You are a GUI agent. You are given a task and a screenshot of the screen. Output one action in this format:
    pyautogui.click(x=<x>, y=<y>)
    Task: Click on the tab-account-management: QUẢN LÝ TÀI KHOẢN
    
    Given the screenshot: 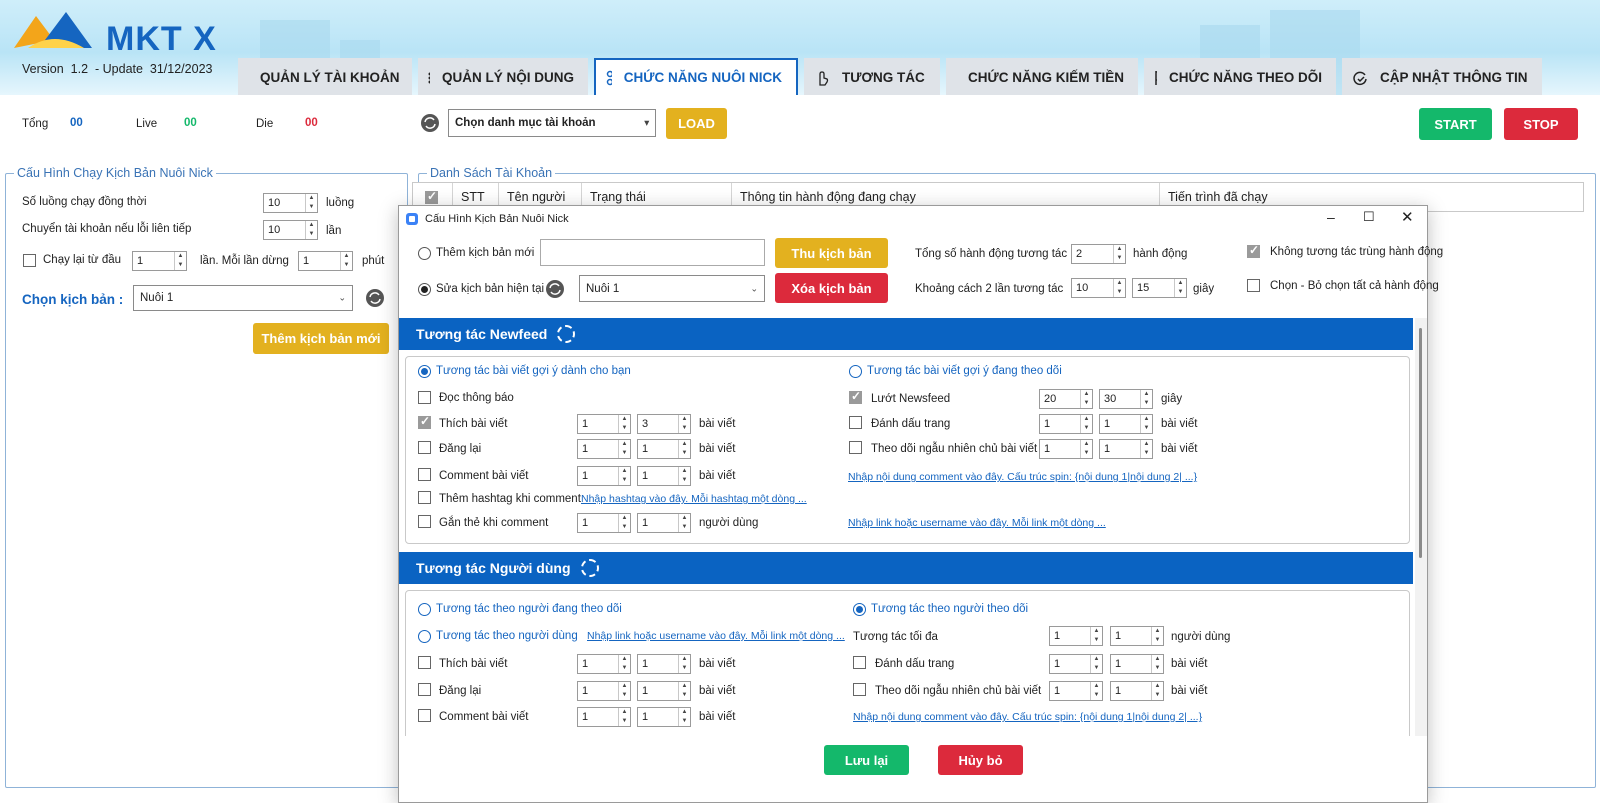 What is the action you would take?
    pyautogui.click(x=325, y=76)
    